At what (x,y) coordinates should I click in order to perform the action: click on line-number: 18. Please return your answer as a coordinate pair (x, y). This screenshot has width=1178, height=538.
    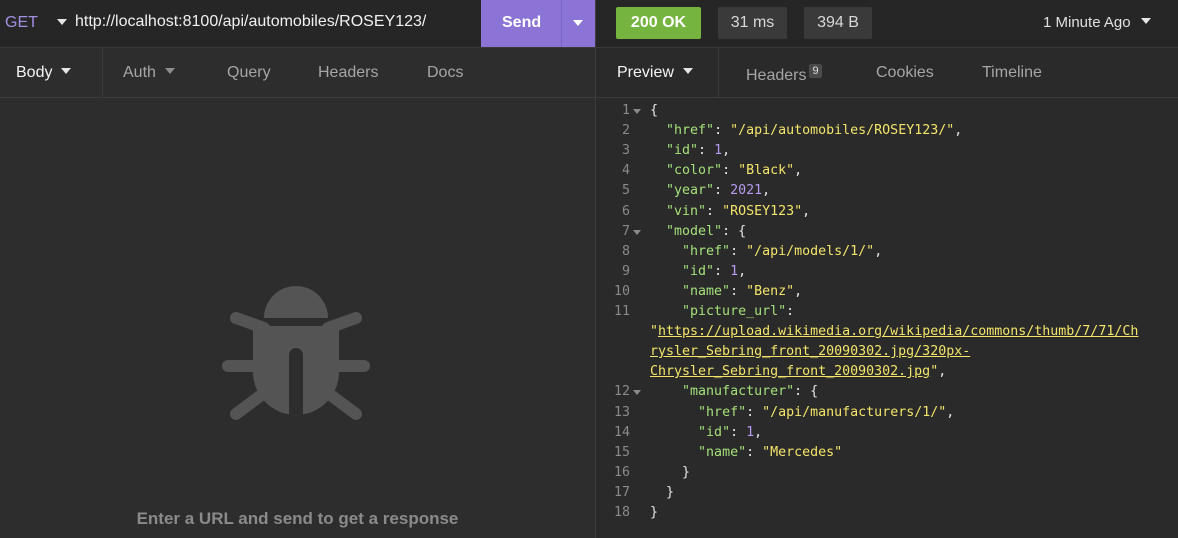
    Looking at the image, I should click on (621, 512).